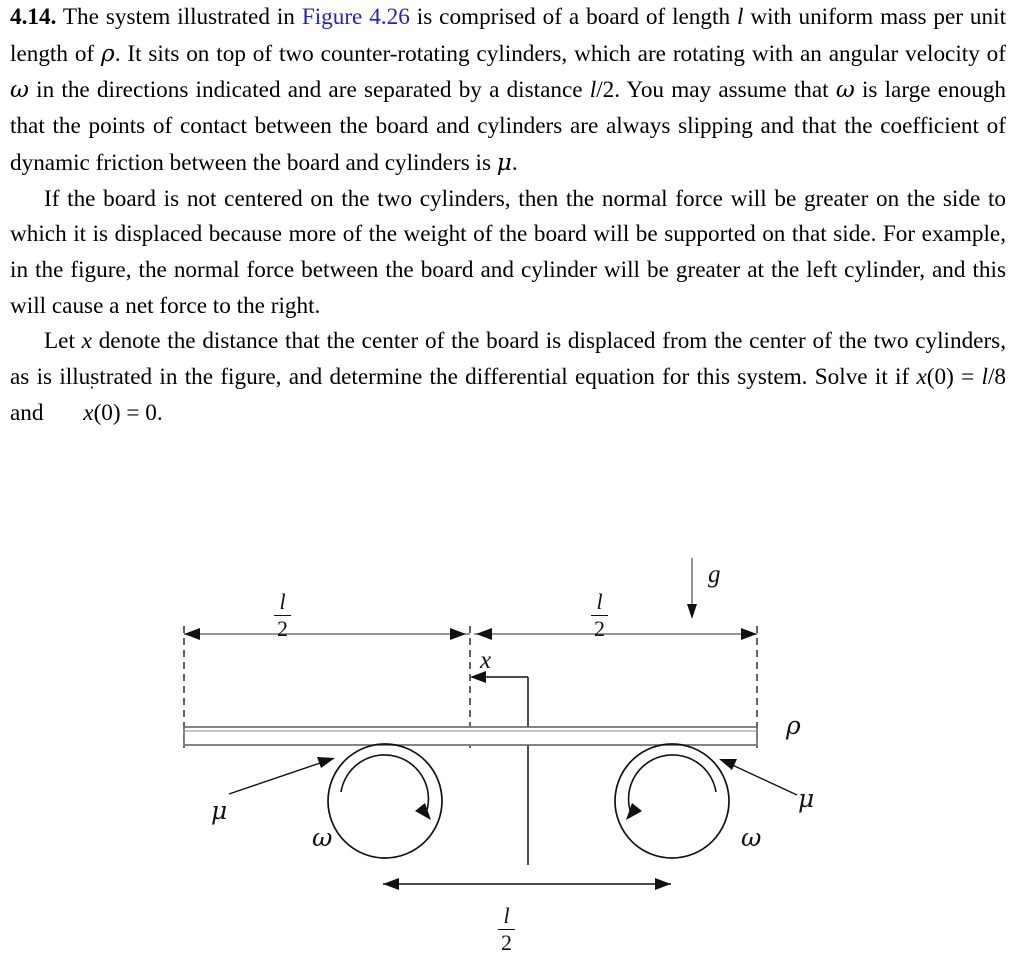  What do you see at coordinates (182, 17) in the screenshot?
I see `paragraph-1-lead: The system illustrated in` at bounding box center [182, 17].